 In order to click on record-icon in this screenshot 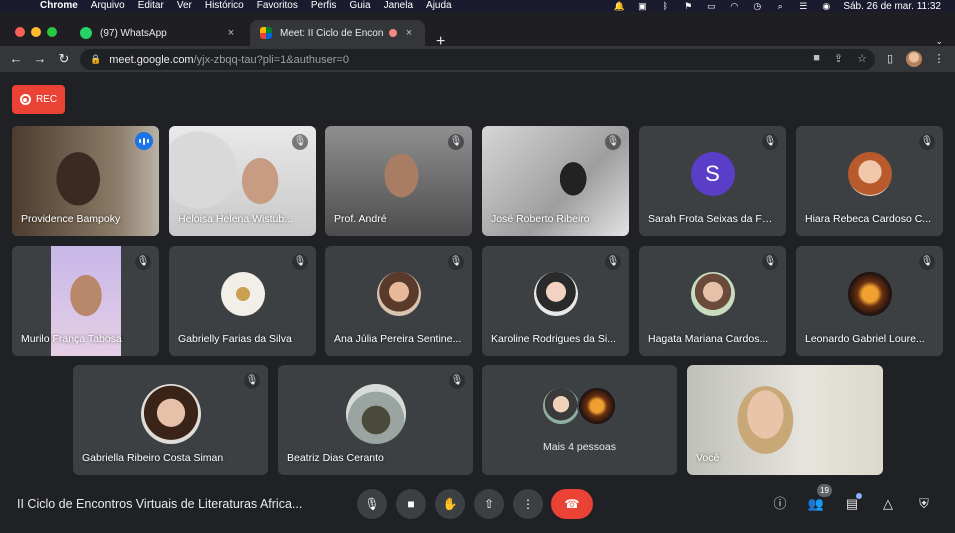, I will do `click(25, 99)`.